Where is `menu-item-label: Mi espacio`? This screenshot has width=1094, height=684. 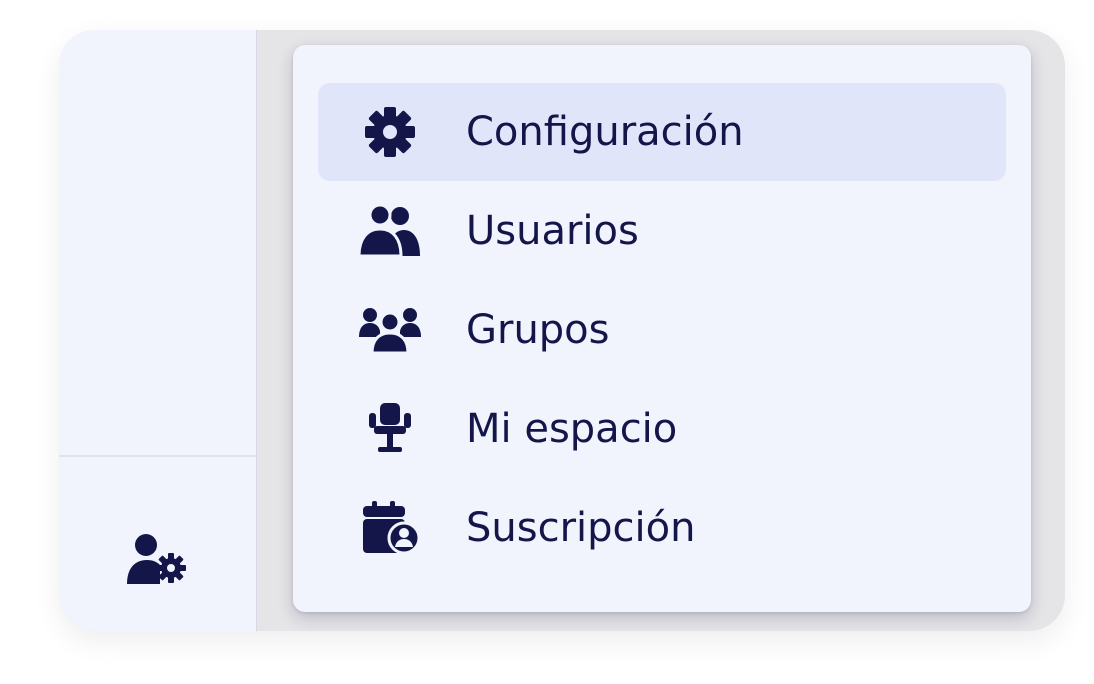
menu-item-label: Mi espacio is located at coordinates (572, 429).